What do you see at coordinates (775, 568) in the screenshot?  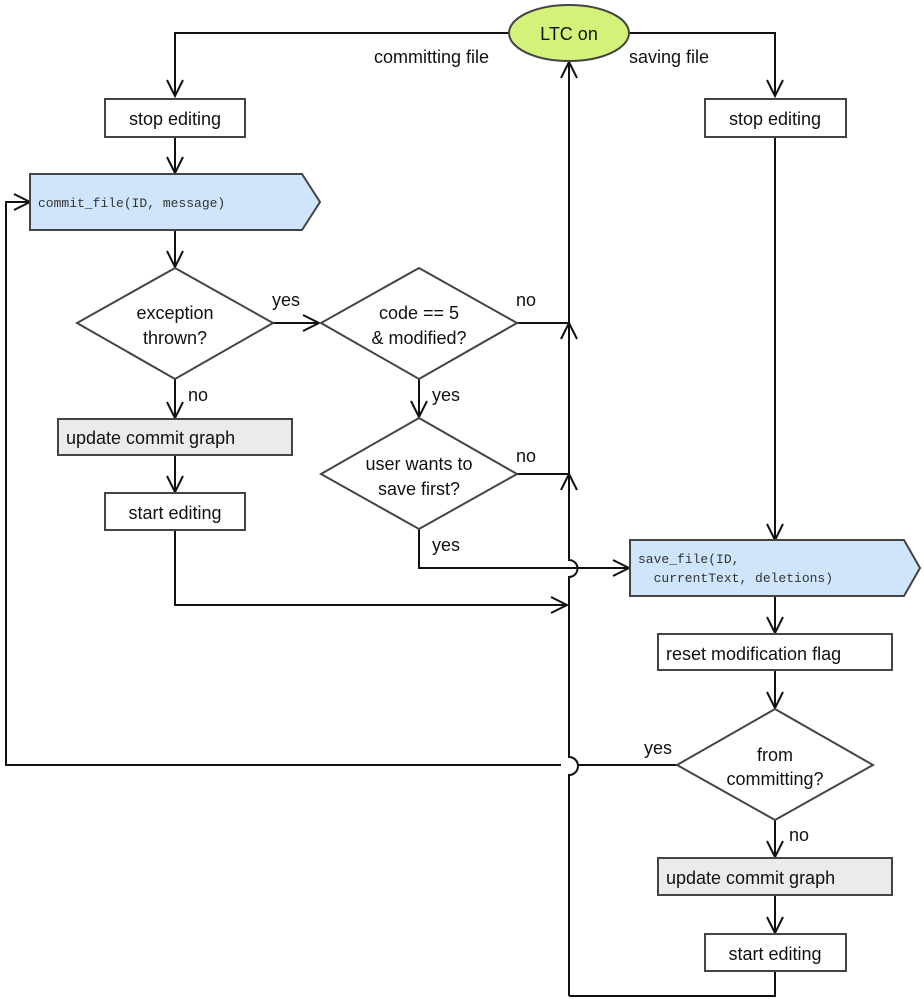 I see `node-save-file: save_file(ID, currentText, deletions)` at bounding box center [775, 568].